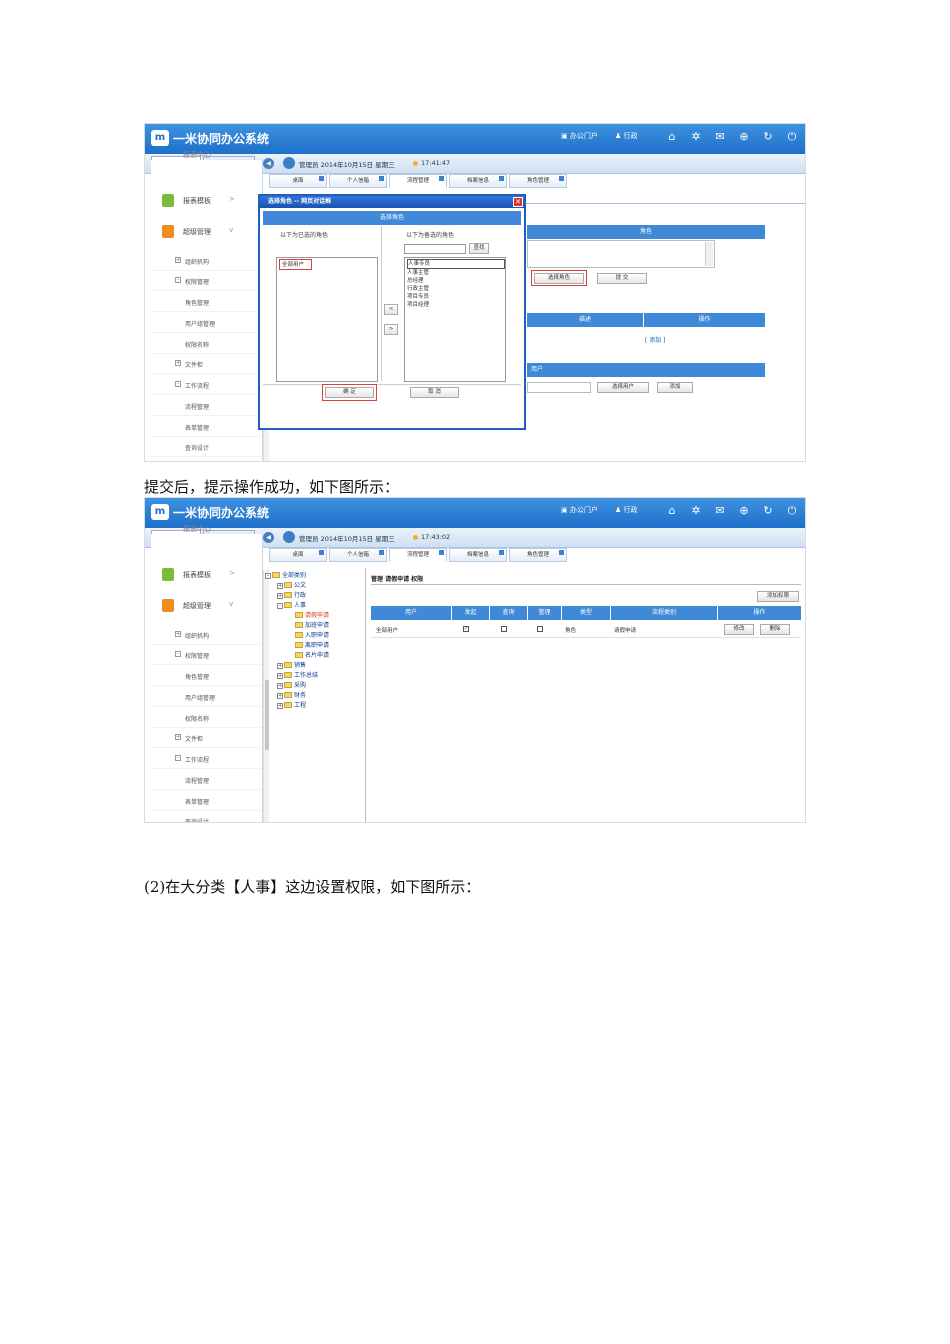 This screenshot has width=950, height=1344. What do you see at coordinates (312, 624) in the screenshot?
I see `tree-node-overtime: 加班申请` at bounding box center [312, 624].